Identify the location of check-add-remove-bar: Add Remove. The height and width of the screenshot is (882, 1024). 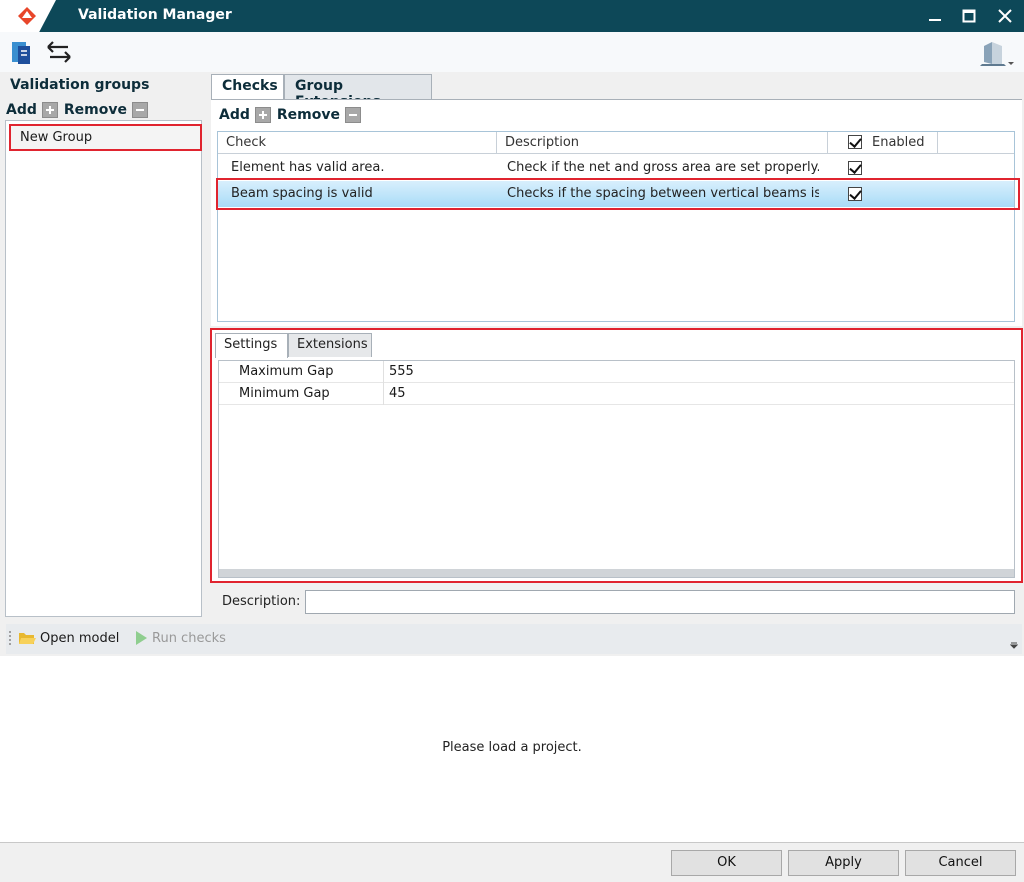
(293, 115).